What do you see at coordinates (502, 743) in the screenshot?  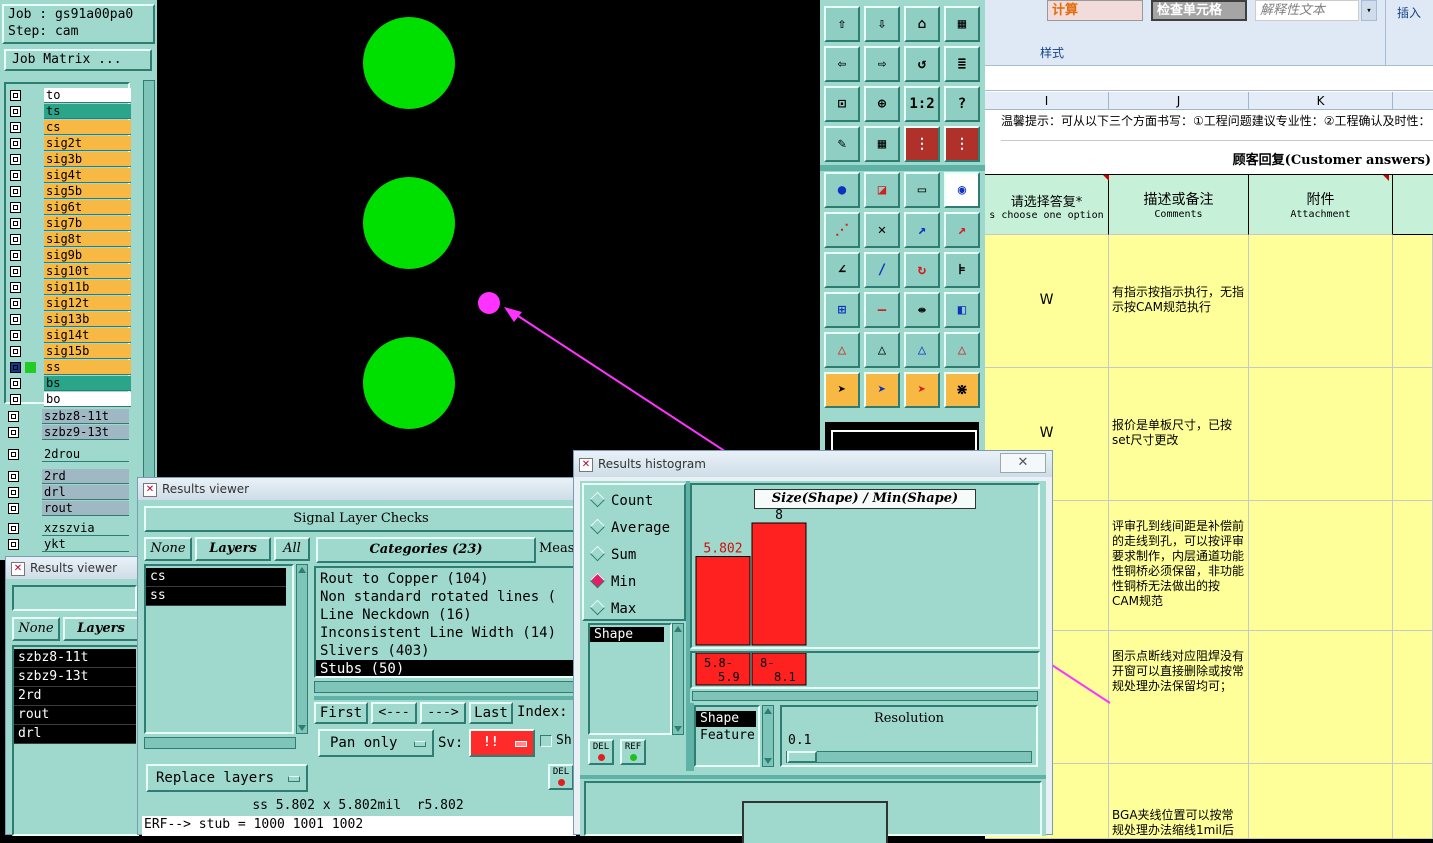 I see `severity-select: !!` at bounding box center [502, 743].